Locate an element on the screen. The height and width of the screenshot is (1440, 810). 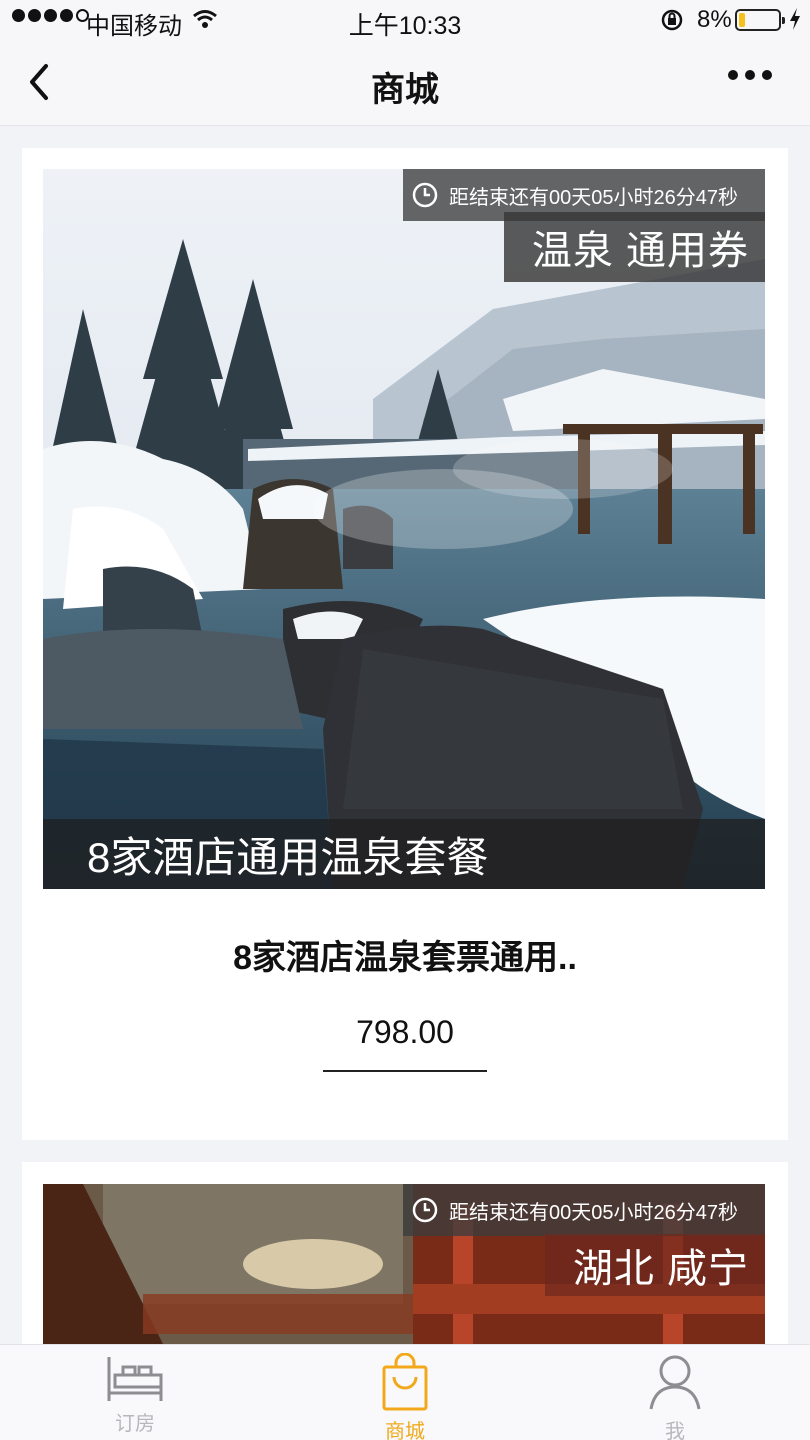
user-icon is located at coordinates (675, 1382).